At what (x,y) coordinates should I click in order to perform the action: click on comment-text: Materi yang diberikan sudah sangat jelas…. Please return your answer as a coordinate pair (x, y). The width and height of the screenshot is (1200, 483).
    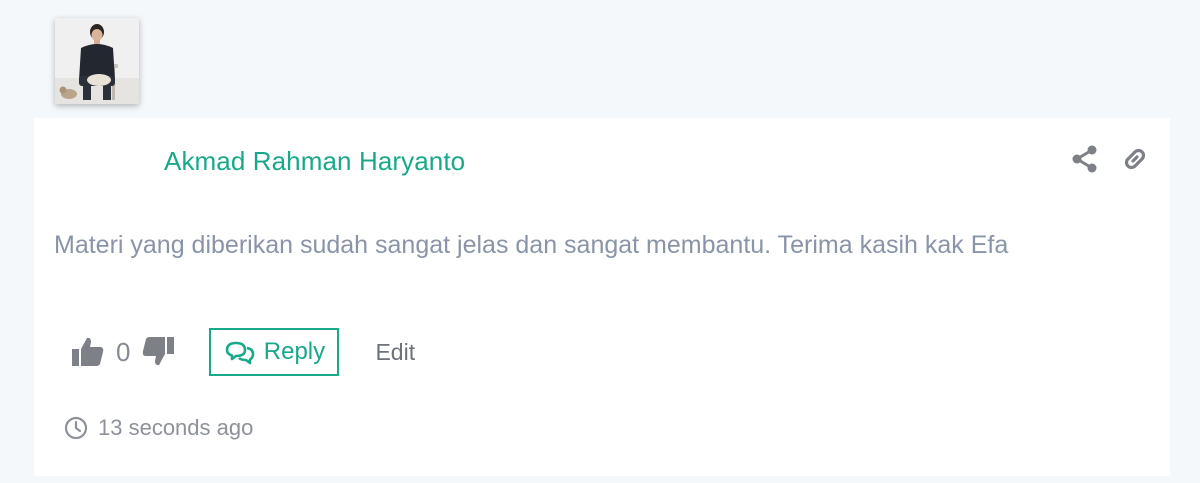
    Looking at the image, I should click on (531, 245).